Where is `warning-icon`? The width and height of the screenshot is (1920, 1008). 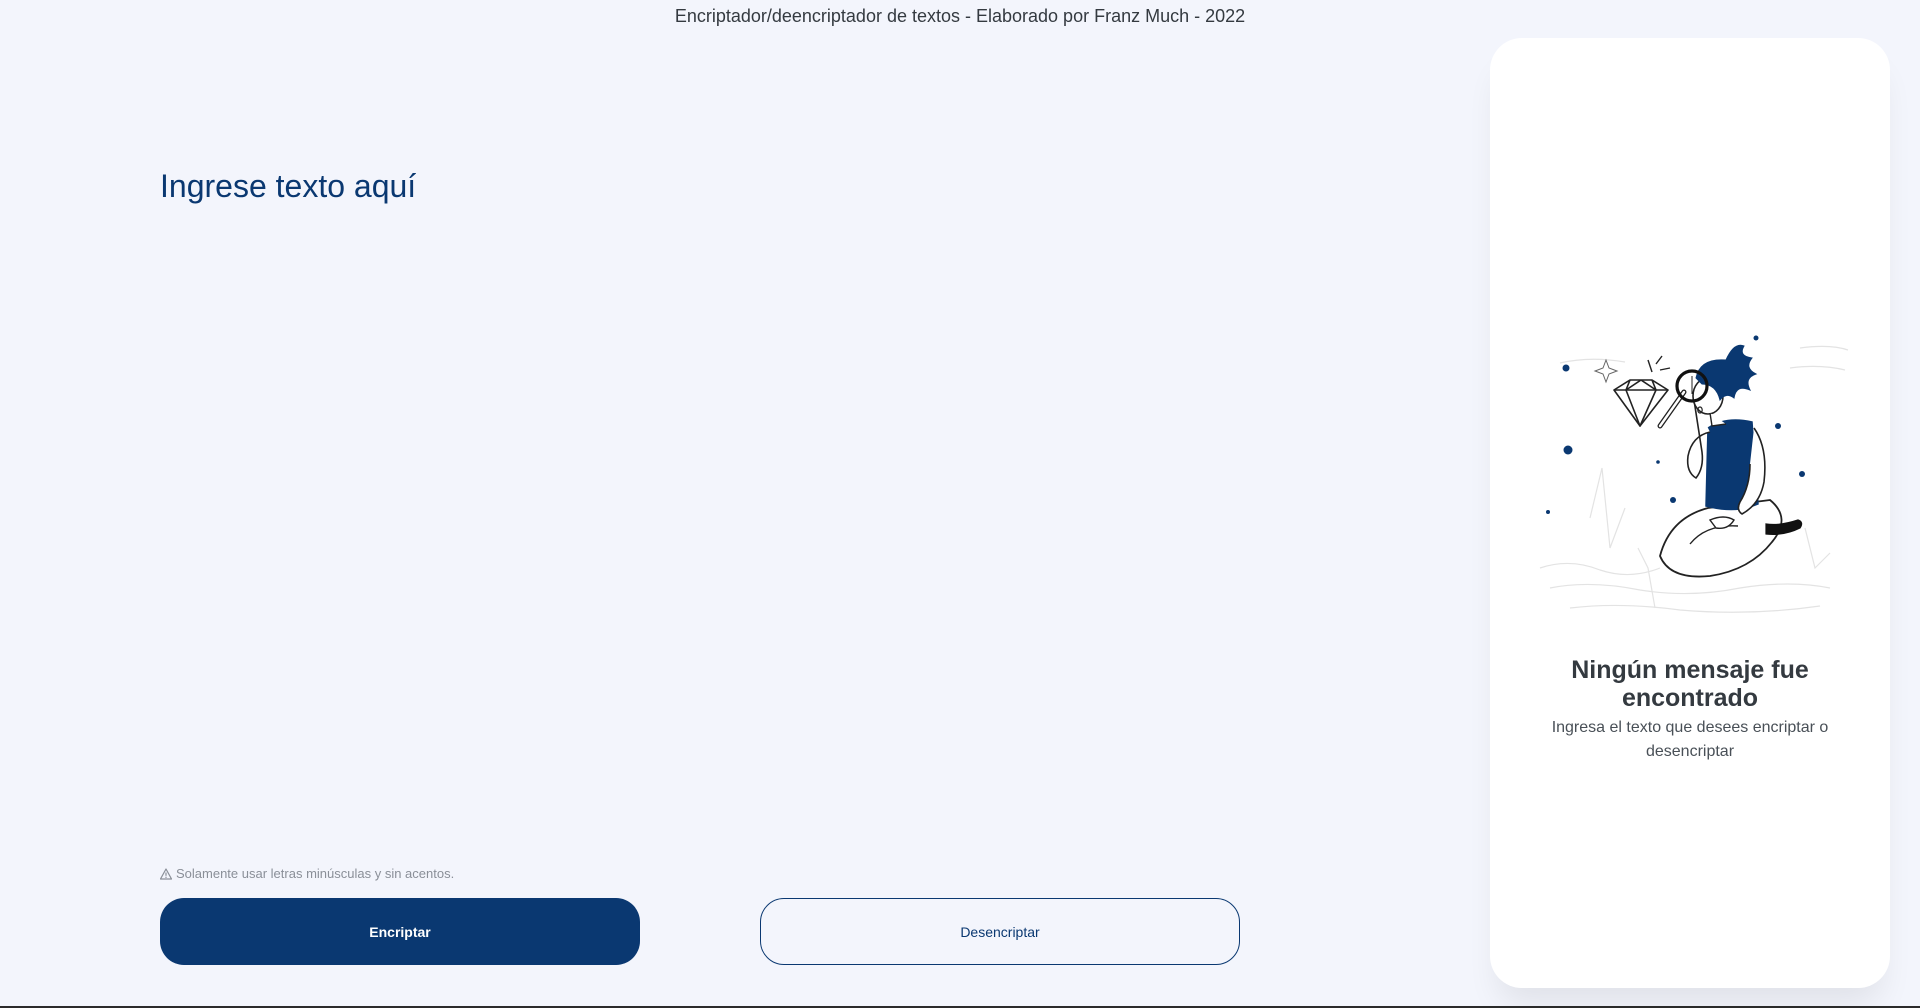 warning-icon is located at coordinates (166, 873).